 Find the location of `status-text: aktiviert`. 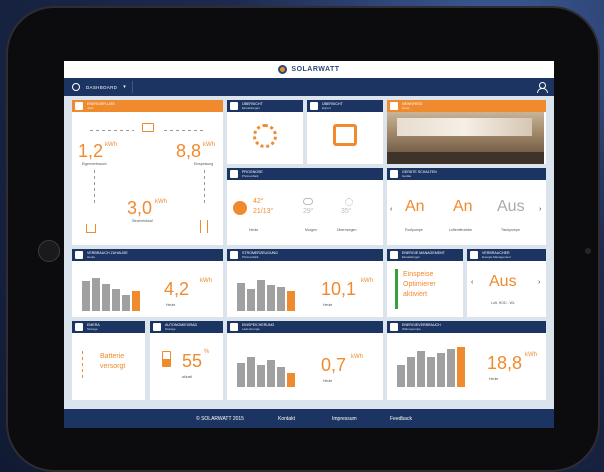

status-text: aktiviert is located at coordinates (415, 294).